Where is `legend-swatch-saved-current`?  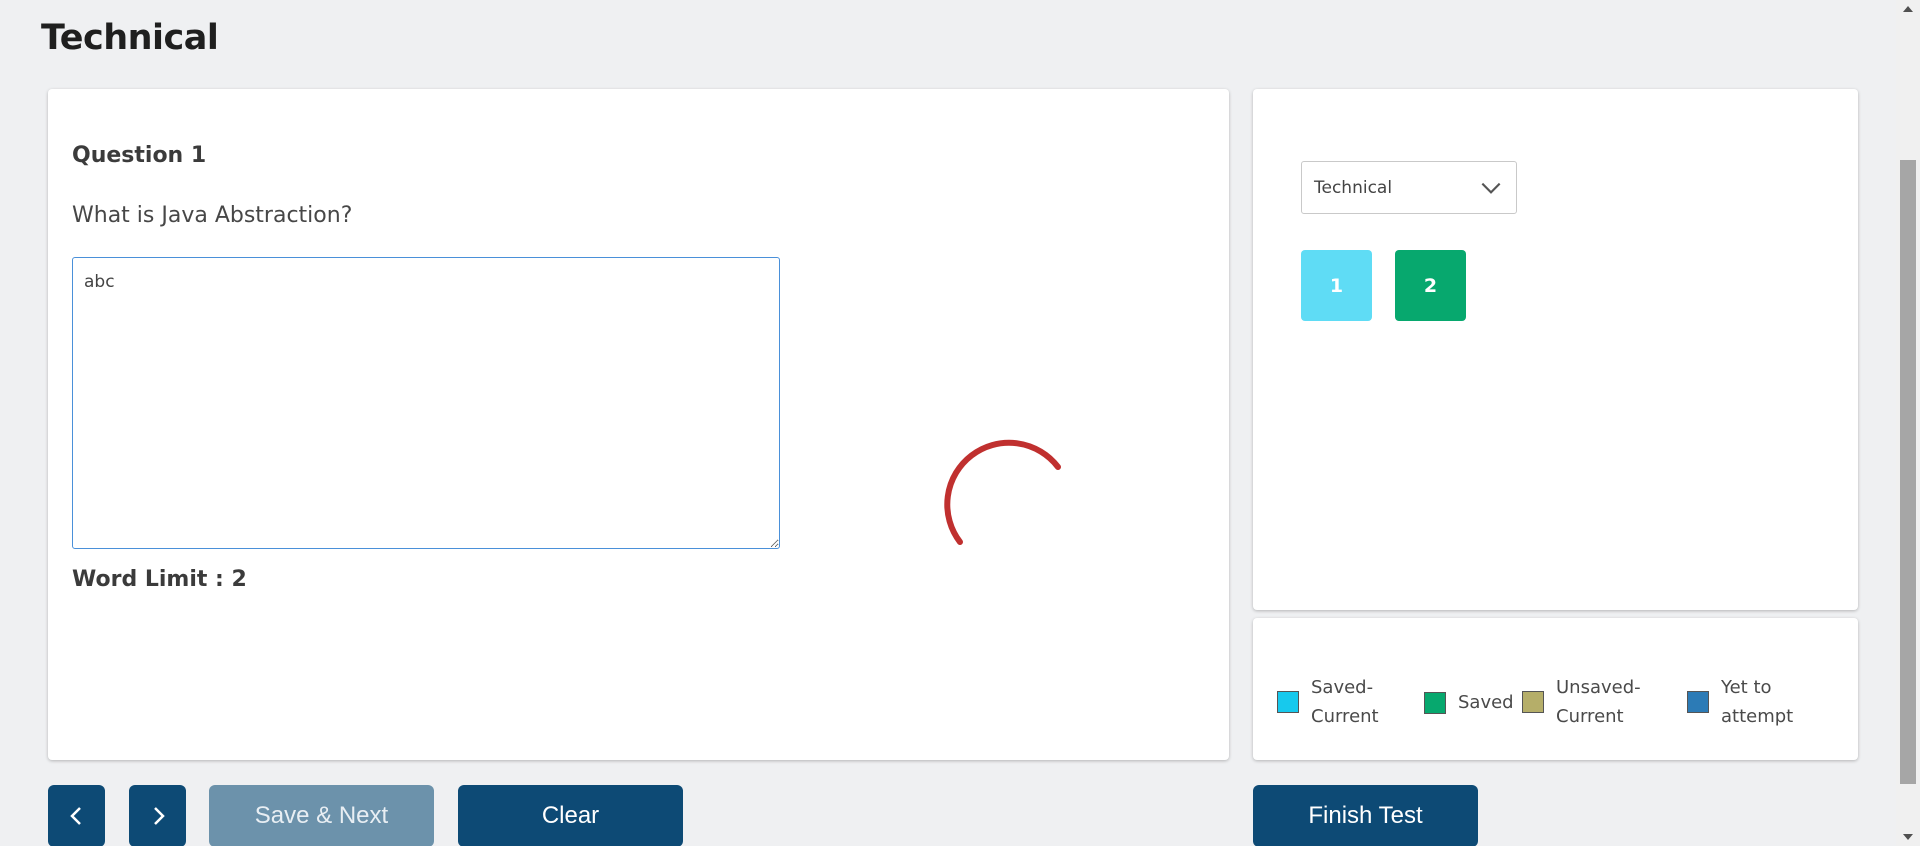
legend-swatch-saved-current is located at coordinates (1288, 702).